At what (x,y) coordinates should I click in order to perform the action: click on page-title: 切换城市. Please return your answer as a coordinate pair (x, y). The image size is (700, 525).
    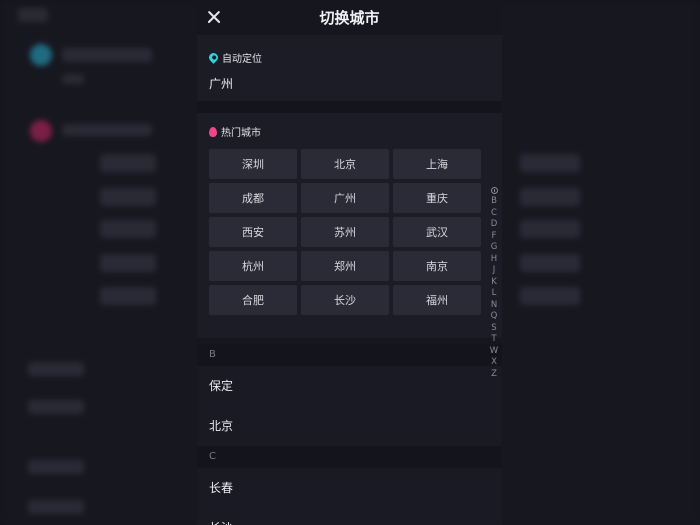
    Looking at the image, I should click on (349, 18).